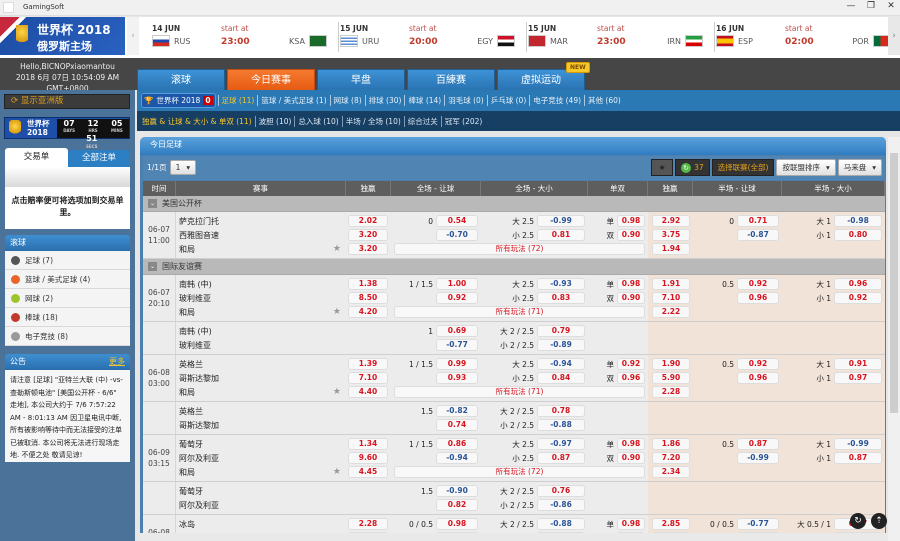  What do you see at coordinates (561, 411) in the screenshot?
I see `odds-button: 0.78` at bounding box center [561, 411].